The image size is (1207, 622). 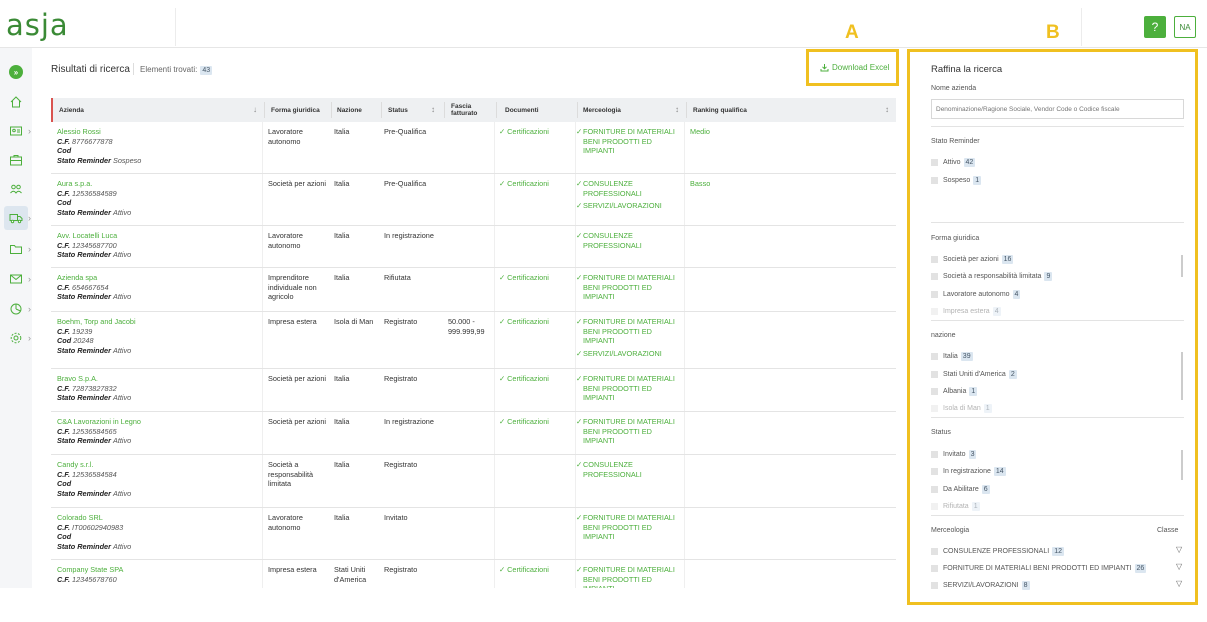 What do you see at coordinates (743, 110) in the screenshot?
I see `column-header-ranking-qualifica: Ranking qualifica` at bounding box center [743, 110].